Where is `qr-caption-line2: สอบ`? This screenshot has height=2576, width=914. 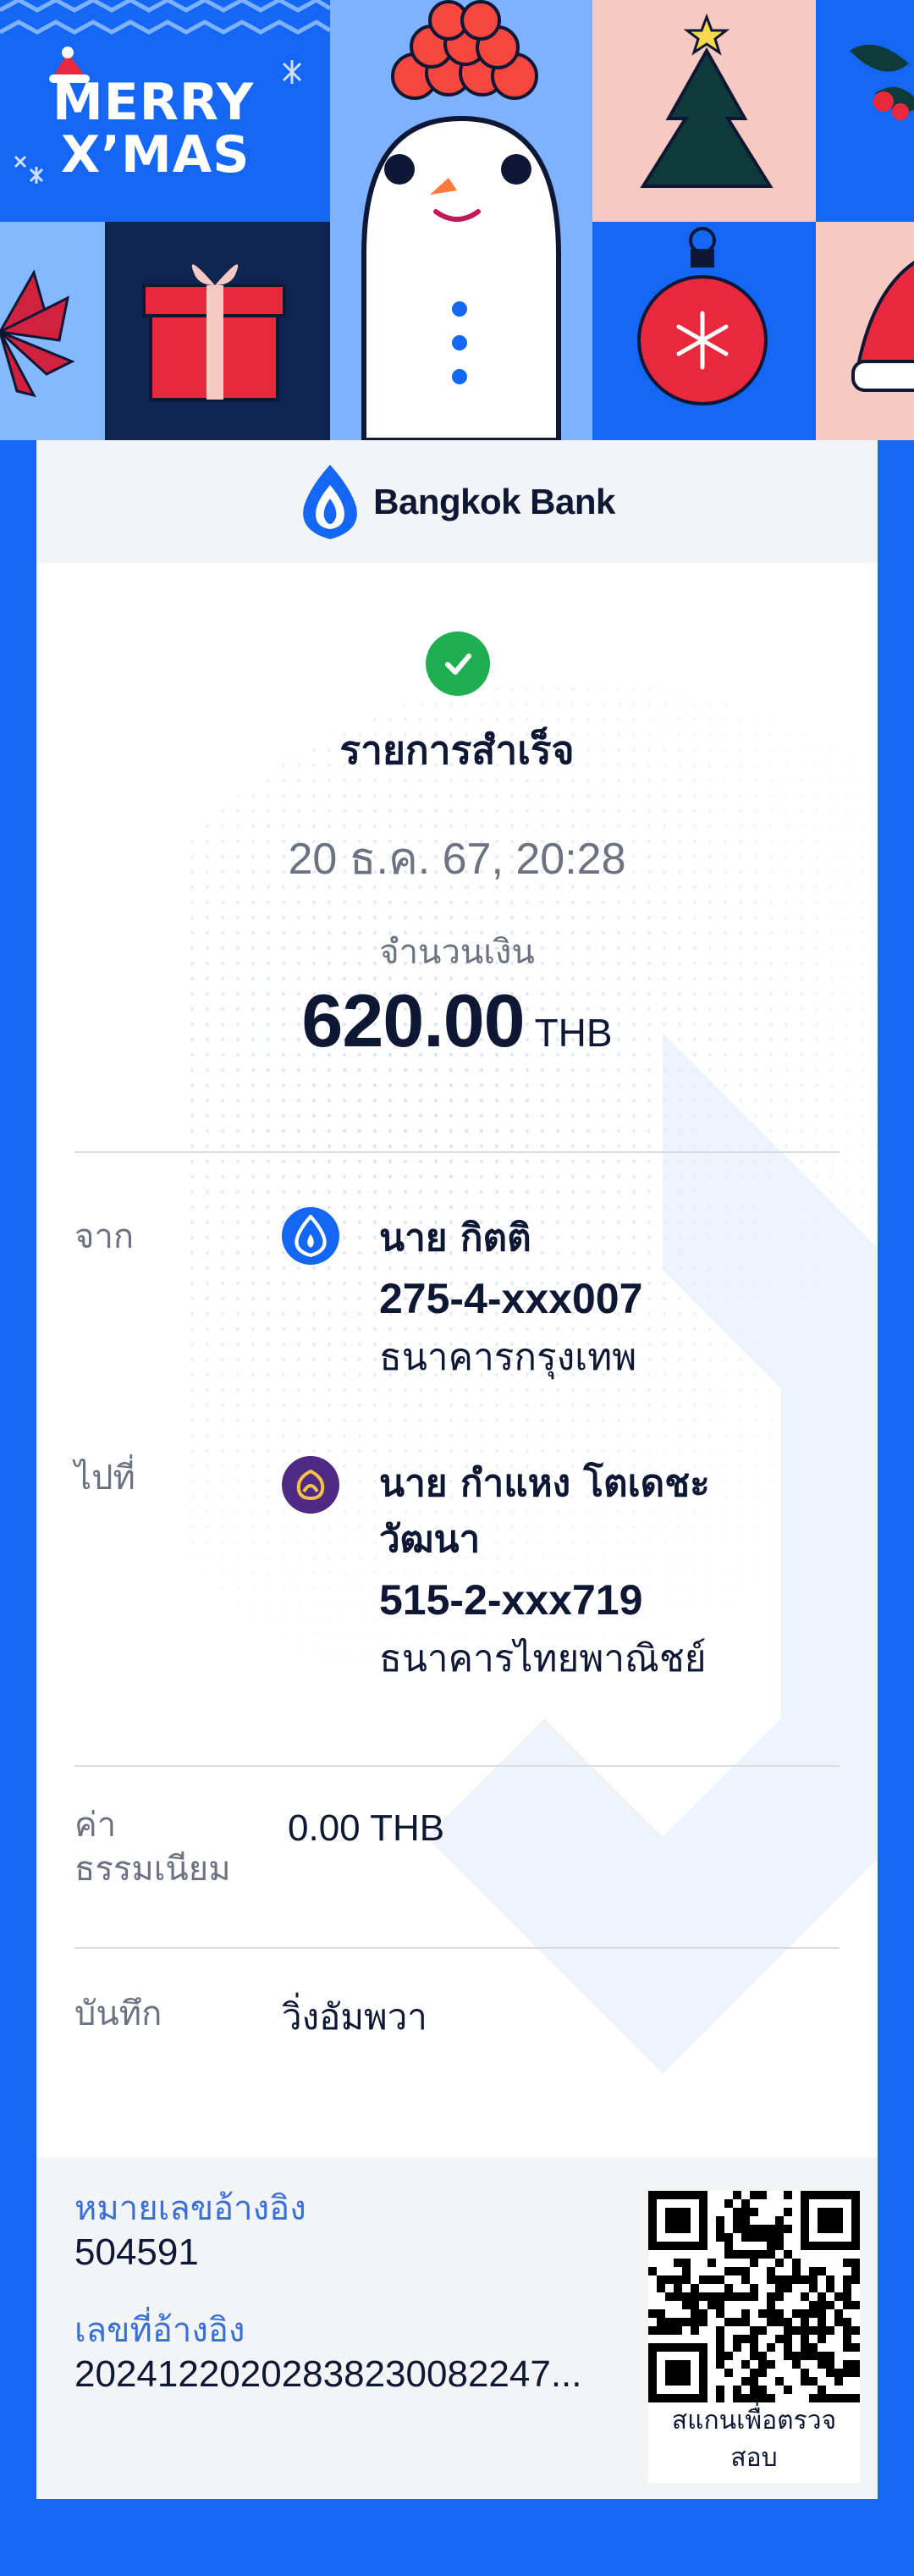
qr-caption-line2: สอบ is located at coordinates (754, 2458).